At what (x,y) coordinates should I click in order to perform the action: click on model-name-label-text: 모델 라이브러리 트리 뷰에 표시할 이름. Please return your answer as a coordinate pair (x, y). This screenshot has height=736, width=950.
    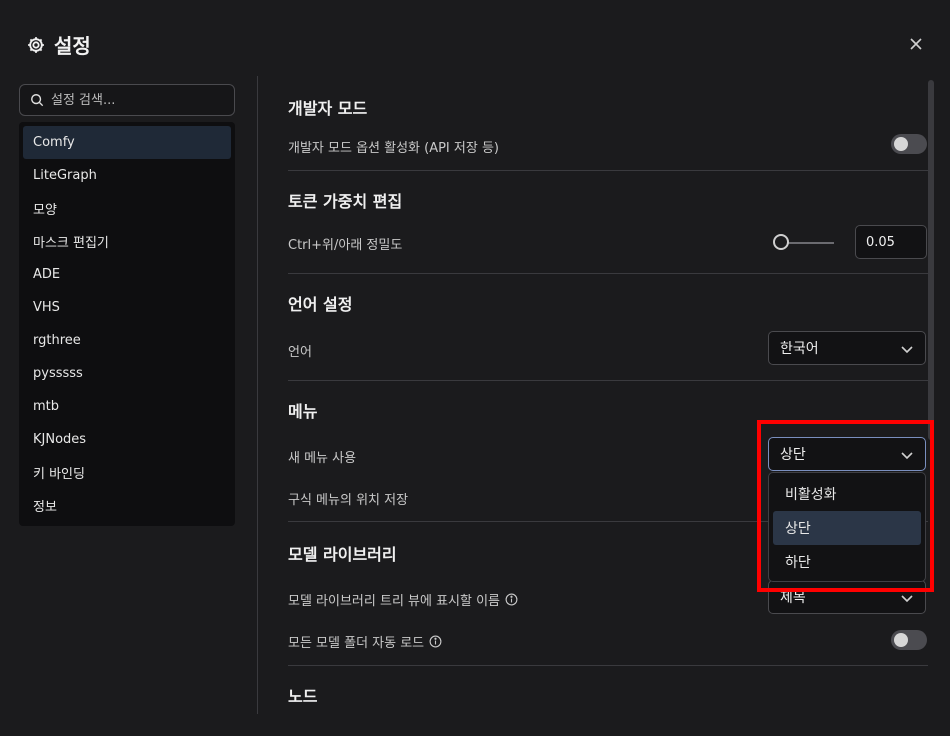
    Looking at the image, I should click on (394, 601).